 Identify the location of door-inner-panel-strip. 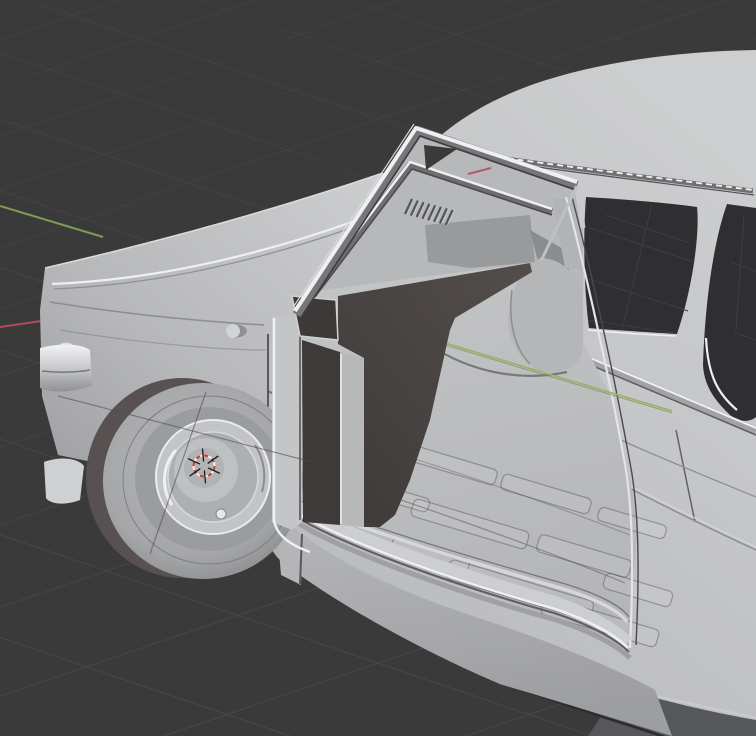
(352, 439).